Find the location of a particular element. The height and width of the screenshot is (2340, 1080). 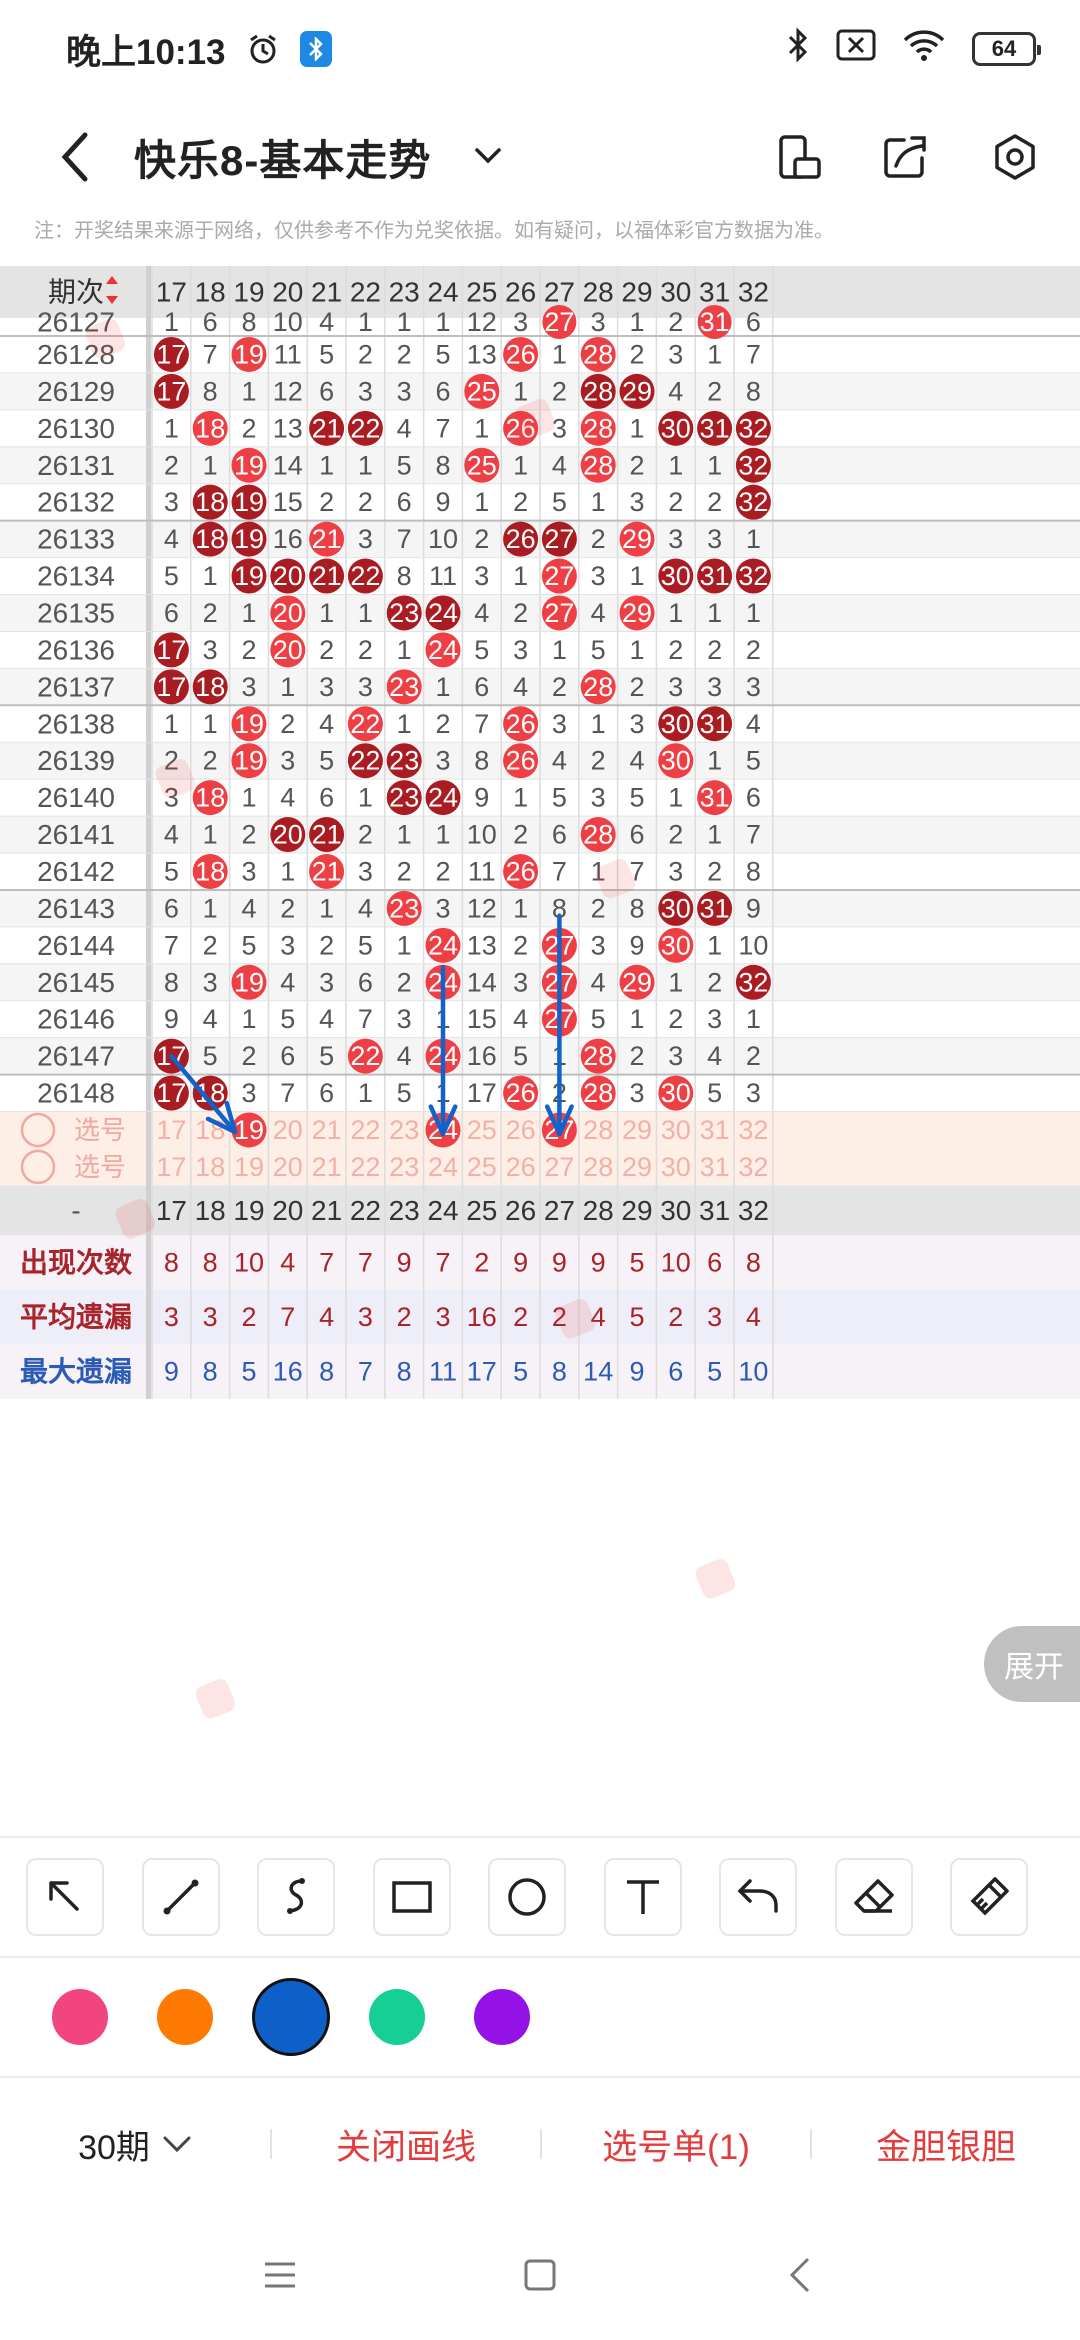

miss-count: 11 is located at coordinates (482, 871).